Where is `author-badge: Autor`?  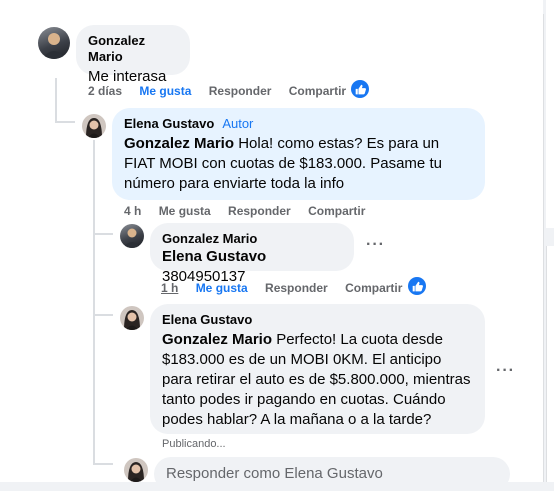
author-badge: Autor is located at coordinates (238, 123).